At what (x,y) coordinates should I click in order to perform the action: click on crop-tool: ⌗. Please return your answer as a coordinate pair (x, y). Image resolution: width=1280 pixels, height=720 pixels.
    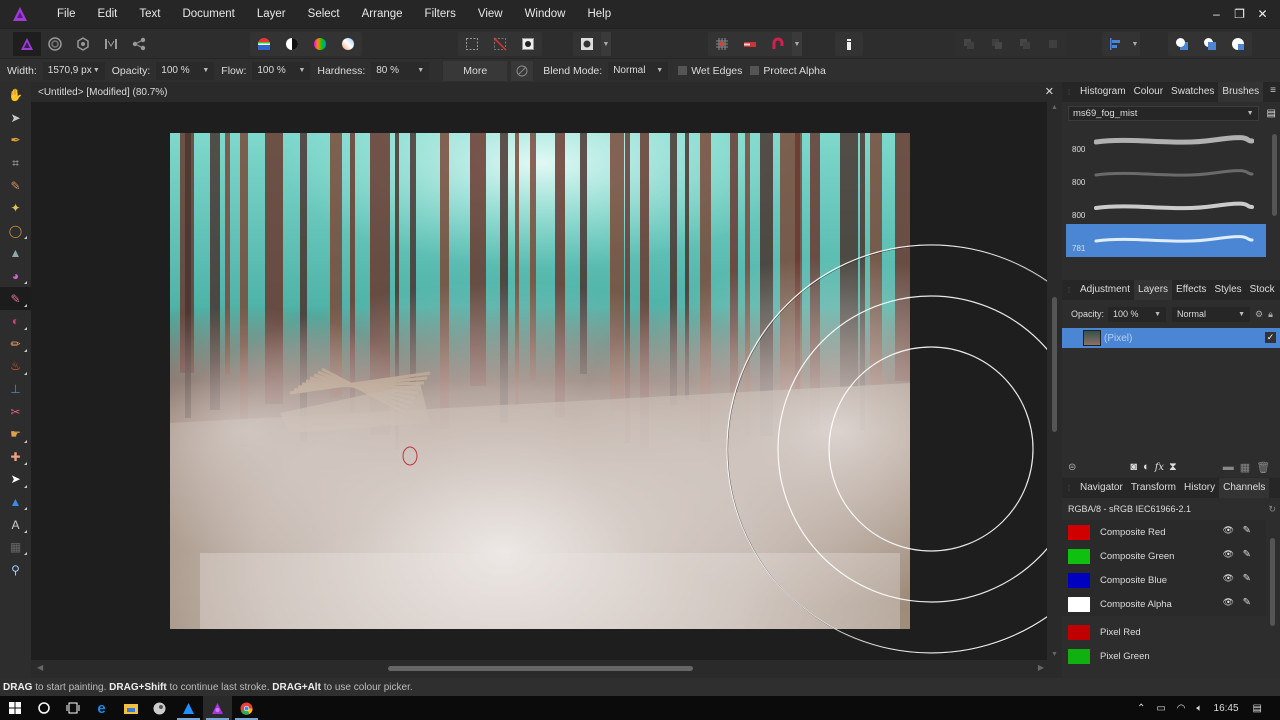
    Looking at the image, I should click on (15, 163).